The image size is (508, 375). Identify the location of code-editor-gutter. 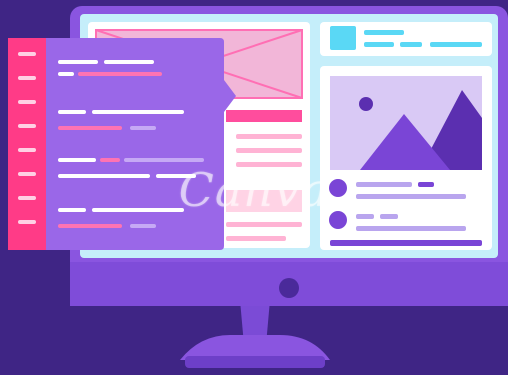
(27, 144).